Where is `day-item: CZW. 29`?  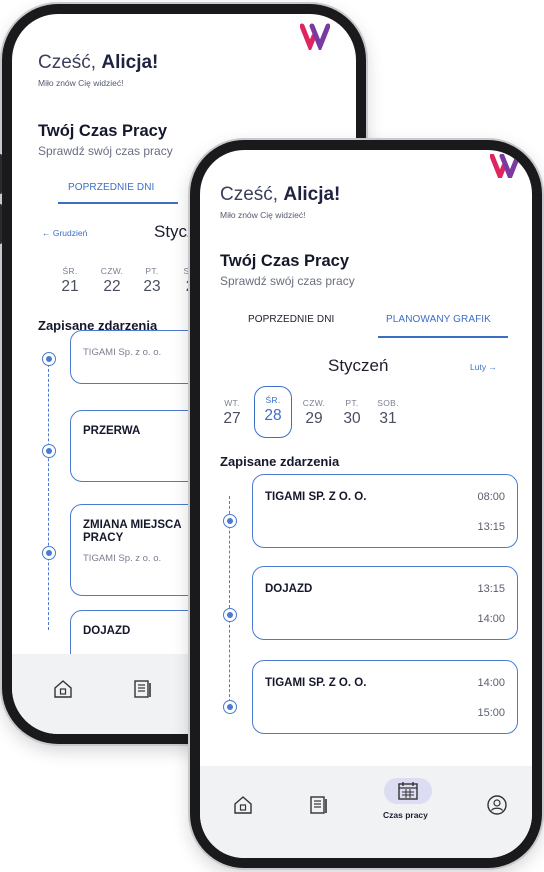
day-item: CZW. 29 is located at coordinates (314, 413).